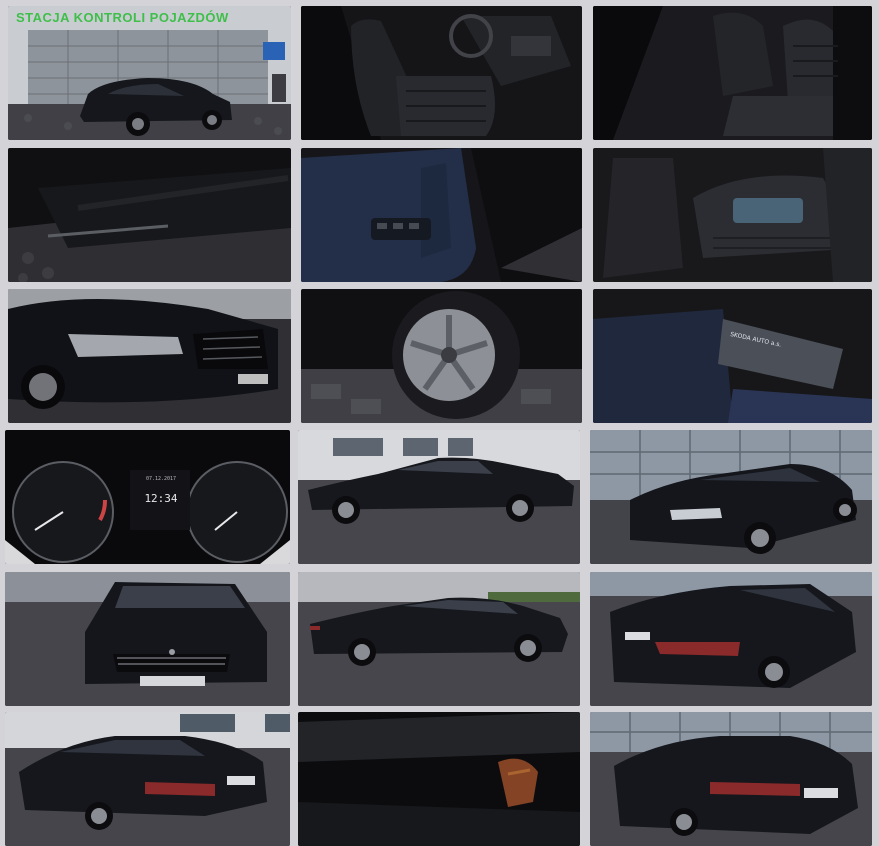 This screenshot has width=879, height=846. I want to click on photo-service-tag: SKODA AUTO a.s., so click(732, 356).